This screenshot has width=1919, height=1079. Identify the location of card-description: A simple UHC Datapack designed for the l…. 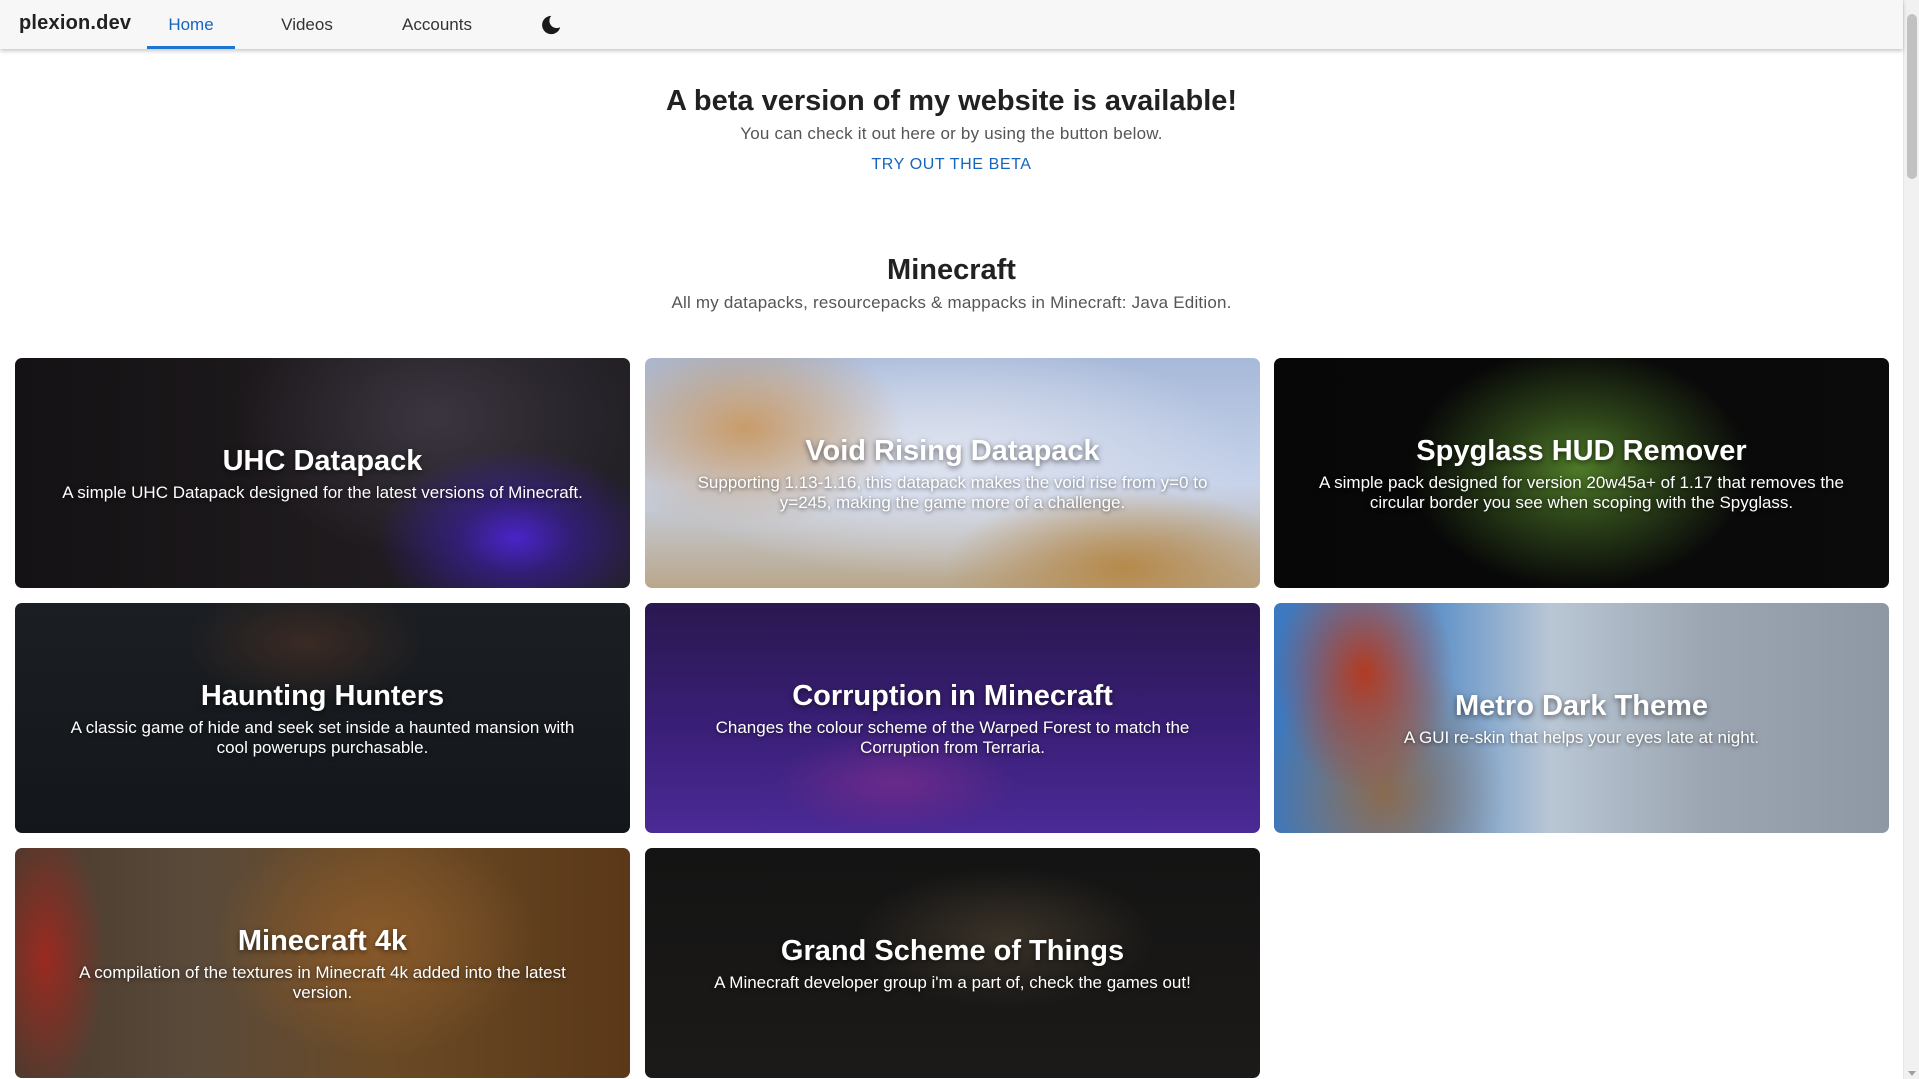
(322, 492).